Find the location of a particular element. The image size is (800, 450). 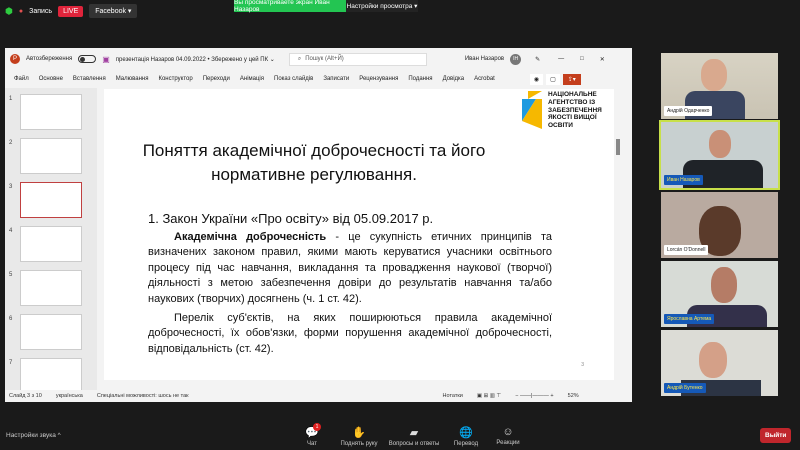

participant-name: Ярославна Артема is located at coordinates (689, 319).